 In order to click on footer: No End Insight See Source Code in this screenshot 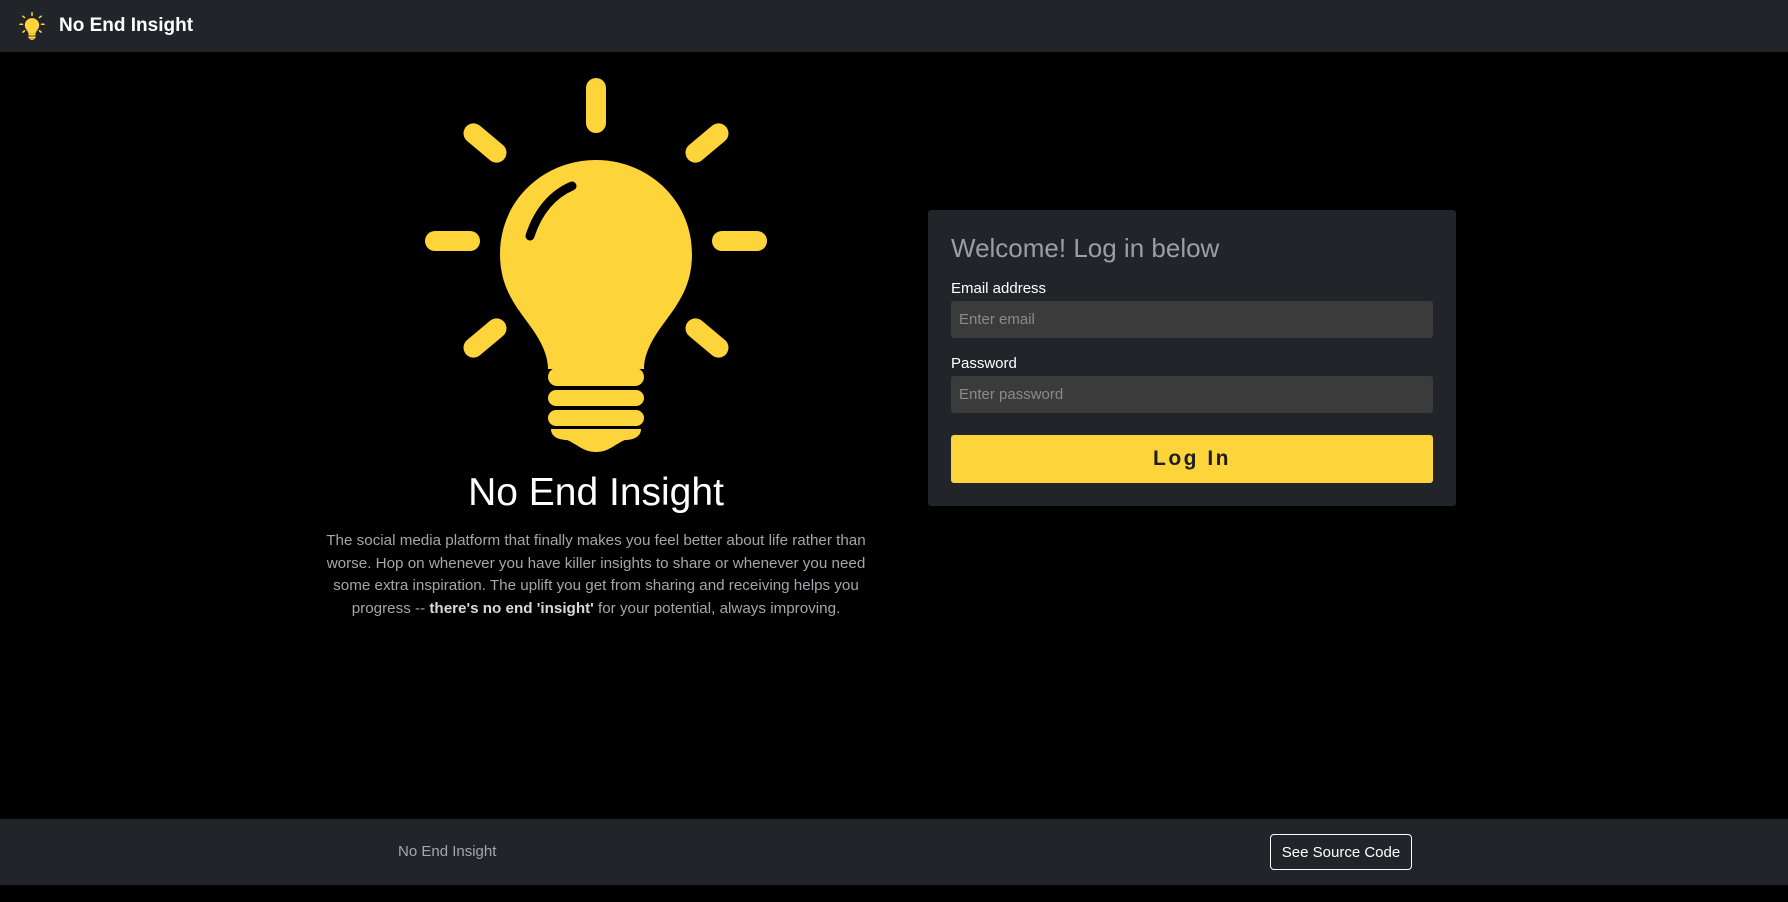, I will do `click(894, 852)`.